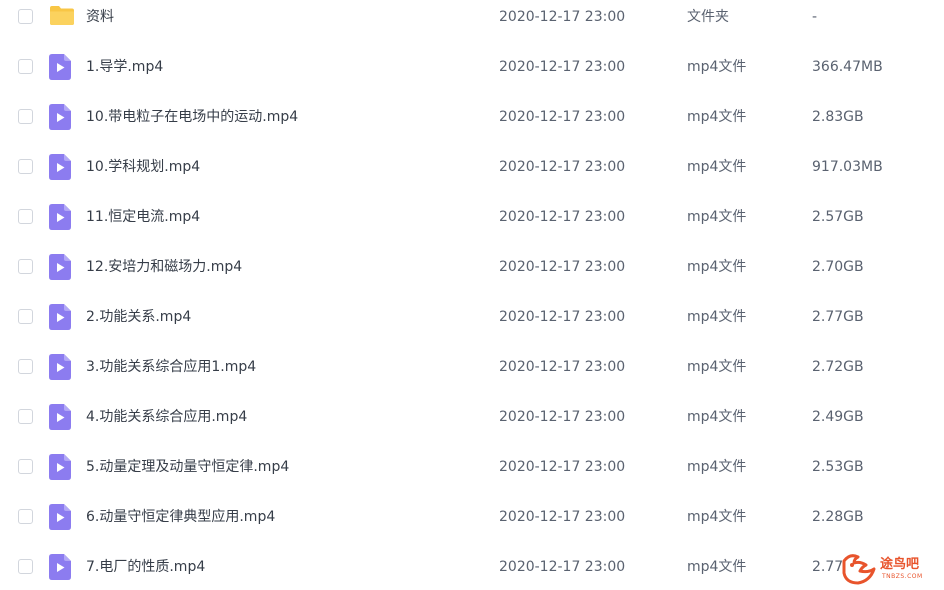  Describe the element at coordinates (838, 217) in the screenshot. I see `file-size: 2.57GB` at that location.